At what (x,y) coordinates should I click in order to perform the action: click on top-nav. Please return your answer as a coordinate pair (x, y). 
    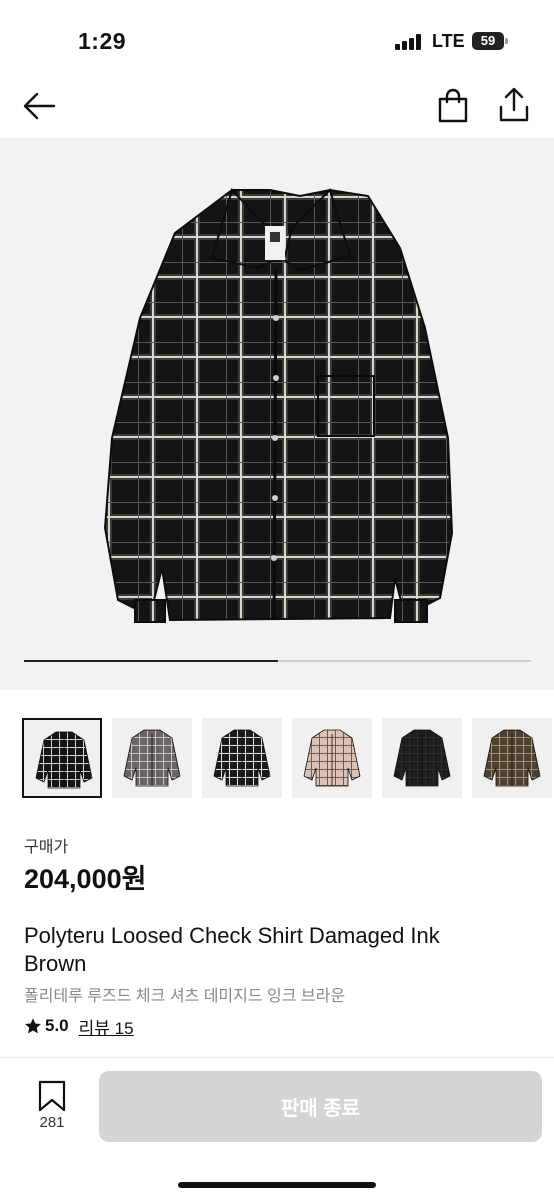
    Looking at the image, I should click on (277, 108).